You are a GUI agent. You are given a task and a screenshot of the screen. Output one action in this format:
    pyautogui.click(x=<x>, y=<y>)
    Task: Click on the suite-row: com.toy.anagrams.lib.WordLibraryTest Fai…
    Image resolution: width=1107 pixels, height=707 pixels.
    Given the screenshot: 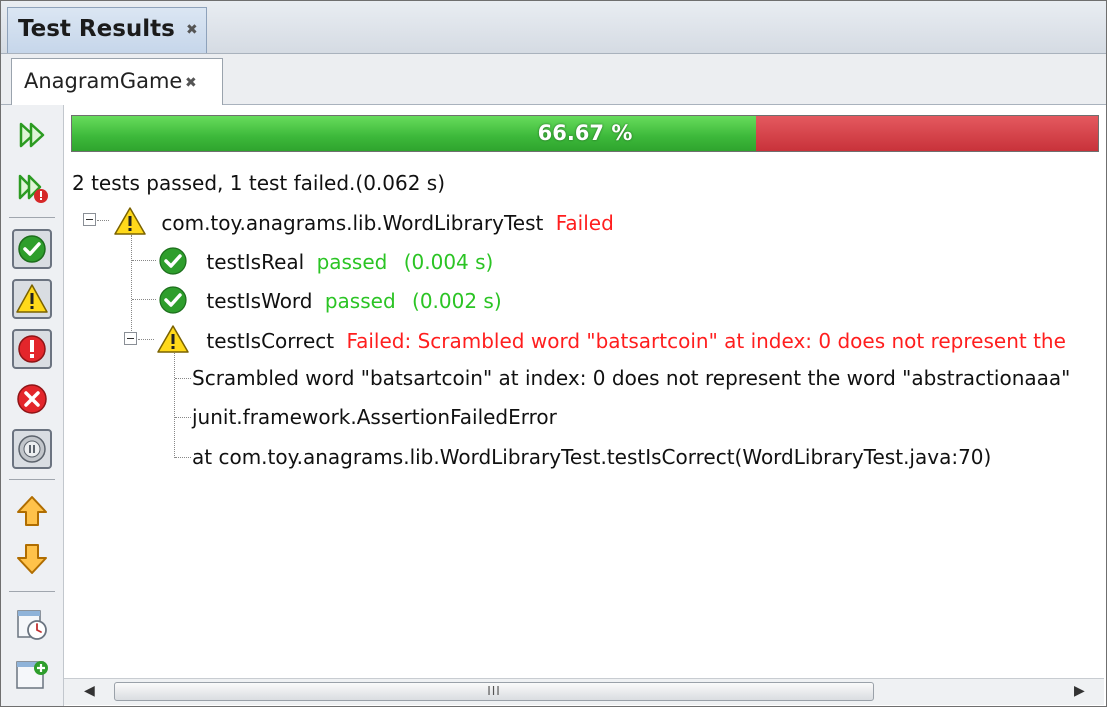 What is the action you would take?
    pyautogui.click(x=363, y=221)
    